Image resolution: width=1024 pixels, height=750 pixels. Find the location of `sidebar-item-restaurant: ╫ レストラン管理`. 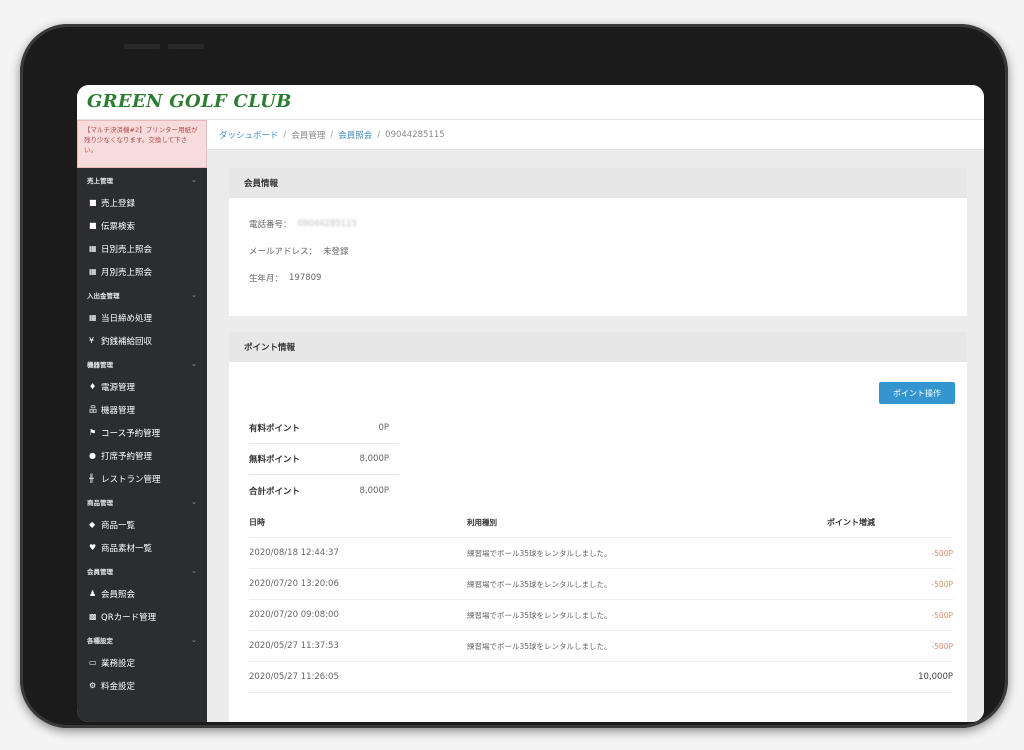

sidebar-item-restaurant: ╫ レストラン管理 is located at coordinates (142, 478).